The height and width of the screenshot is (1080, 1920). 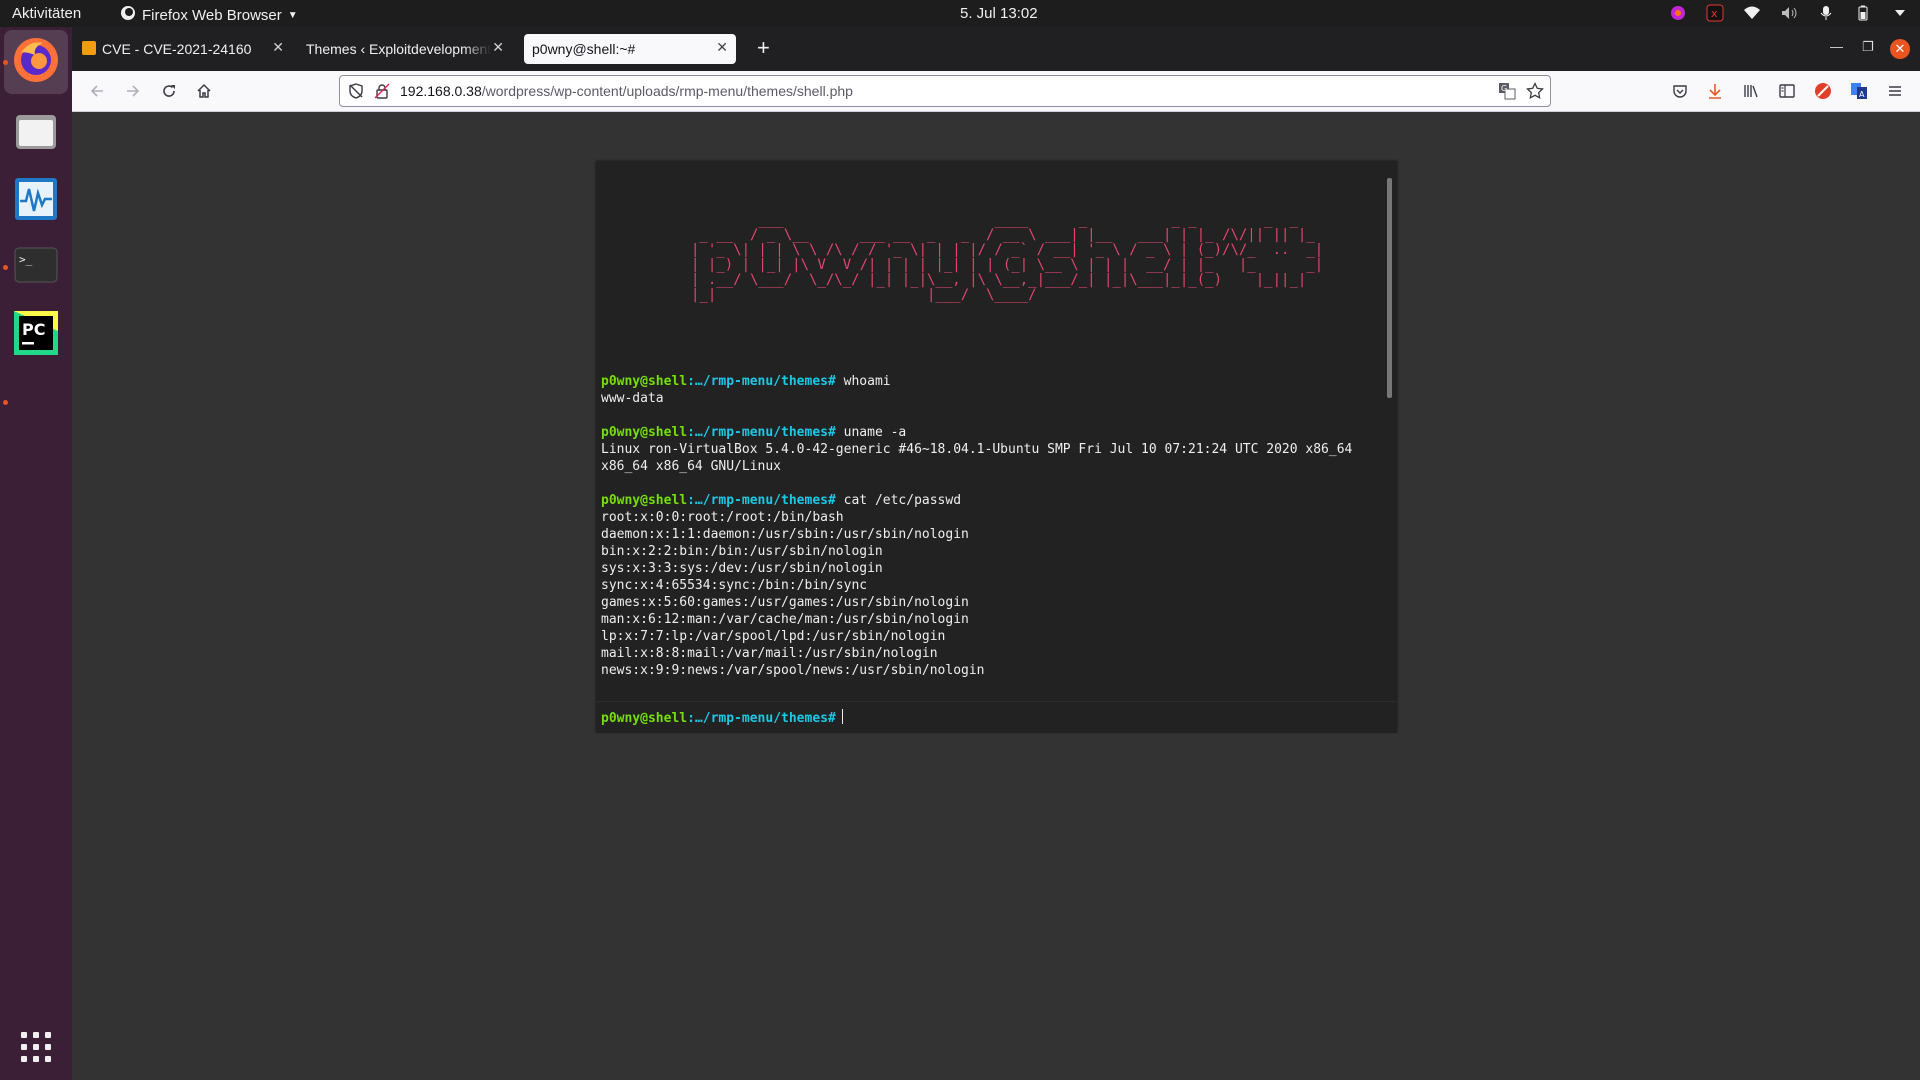 I want to click on translate-icon: G, so click(x=1507, y=93).